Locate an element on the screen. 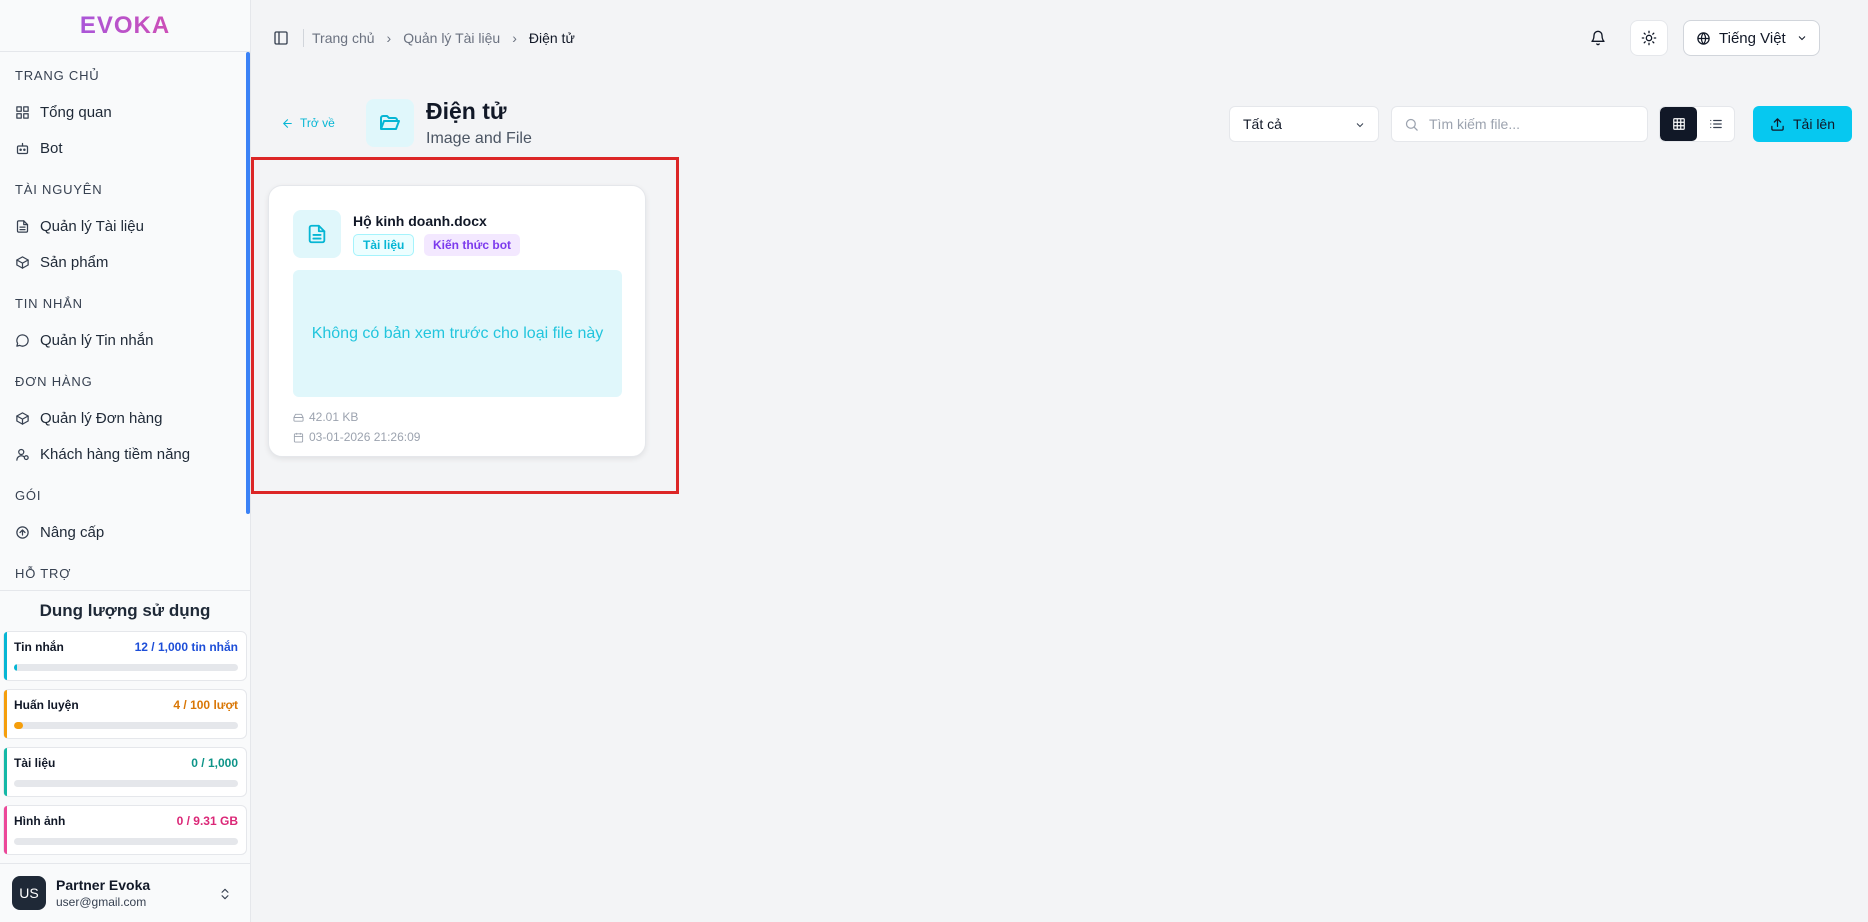  nav-group-title: TRANG CHỦ is located at coordinates (57, 75).